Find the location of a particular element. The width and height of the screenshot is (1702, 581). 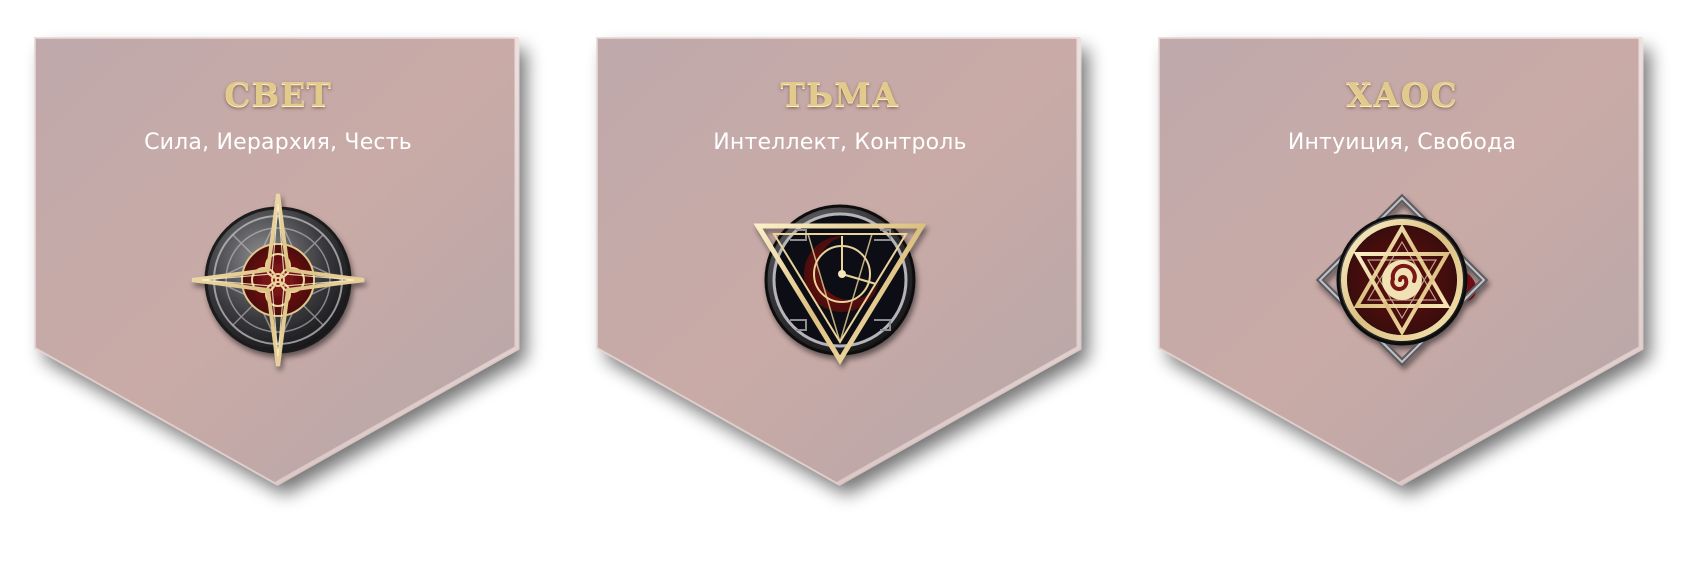

card-title: СВЕТ is located at coordinates (278, 94).